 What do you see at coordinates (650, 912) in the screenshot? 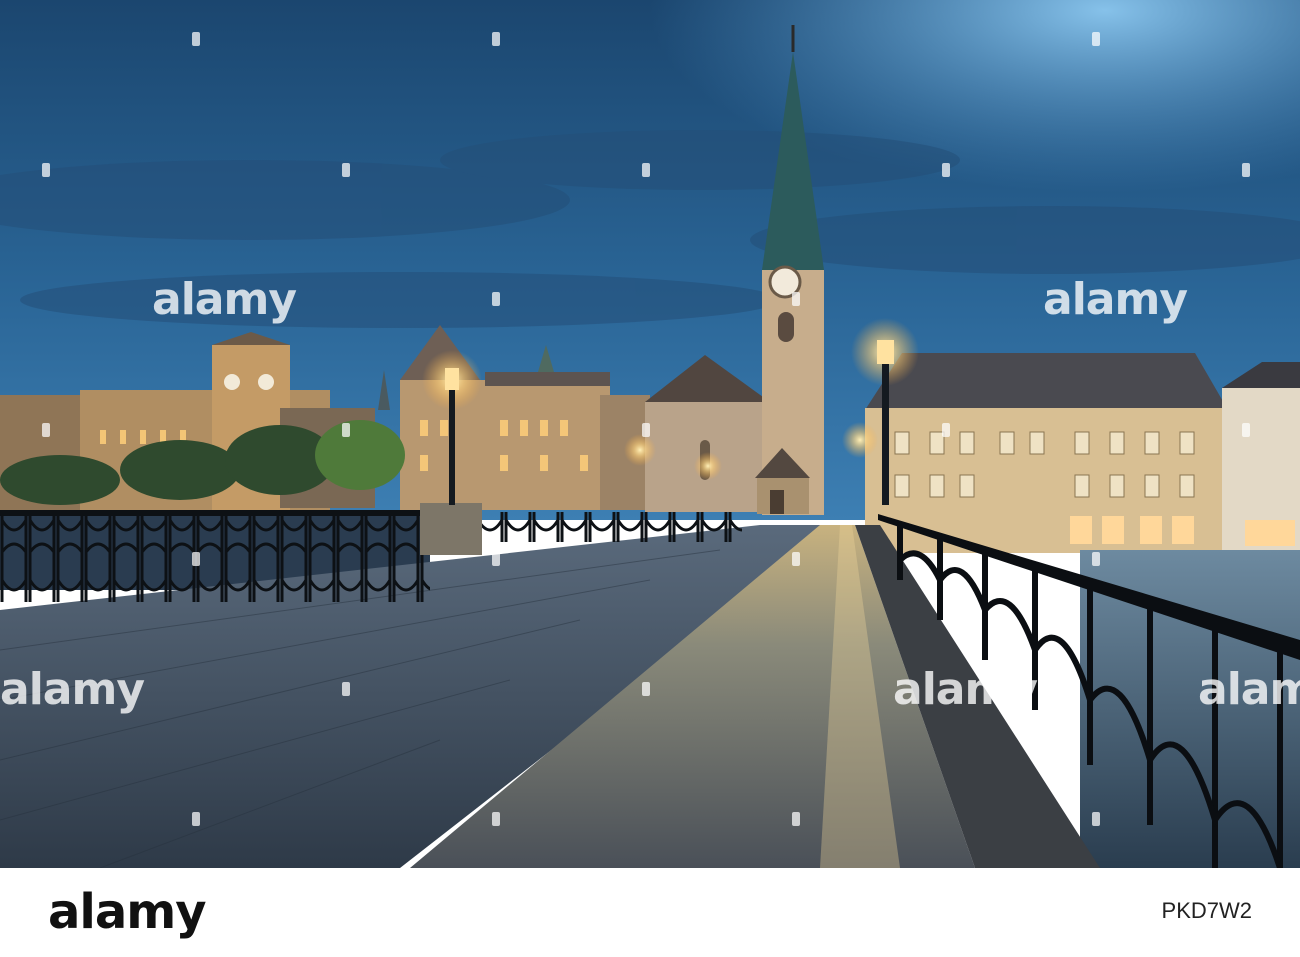
I see `stock-footer-bar: alamy PKD7W2` at bounding box center [650, 912].